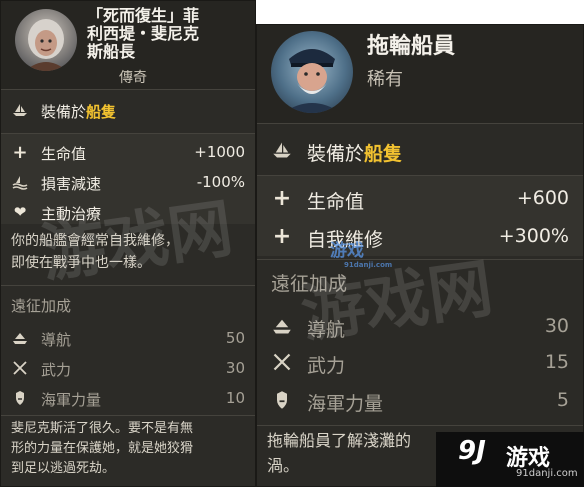 The height and width of the screenshot is (487, 584). What do you see at coordinates (542, 198) in the screenshot?
I see `stat-value: +600` at bounding box center [542, 198].